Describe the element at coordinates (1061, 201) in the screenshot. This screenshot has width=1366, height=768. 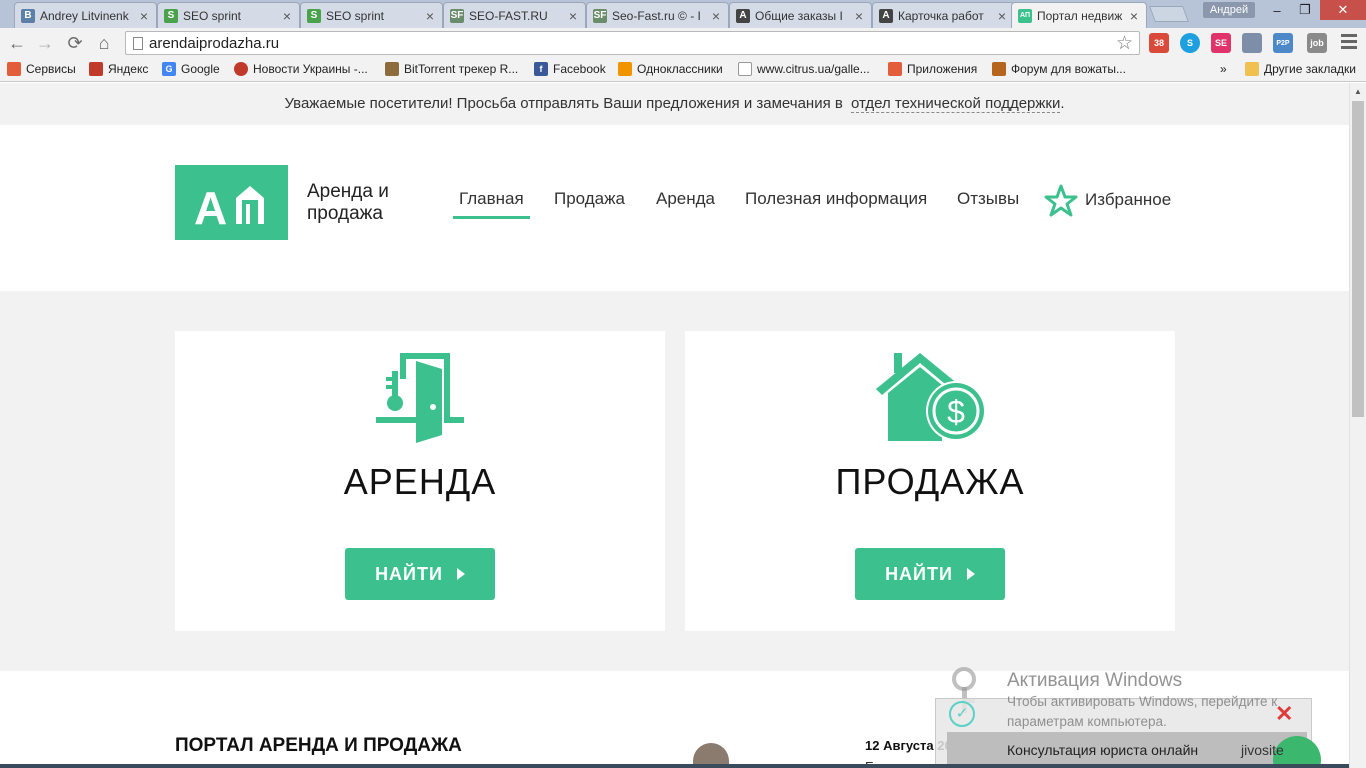
I see `favorites-star-icon` at that location.